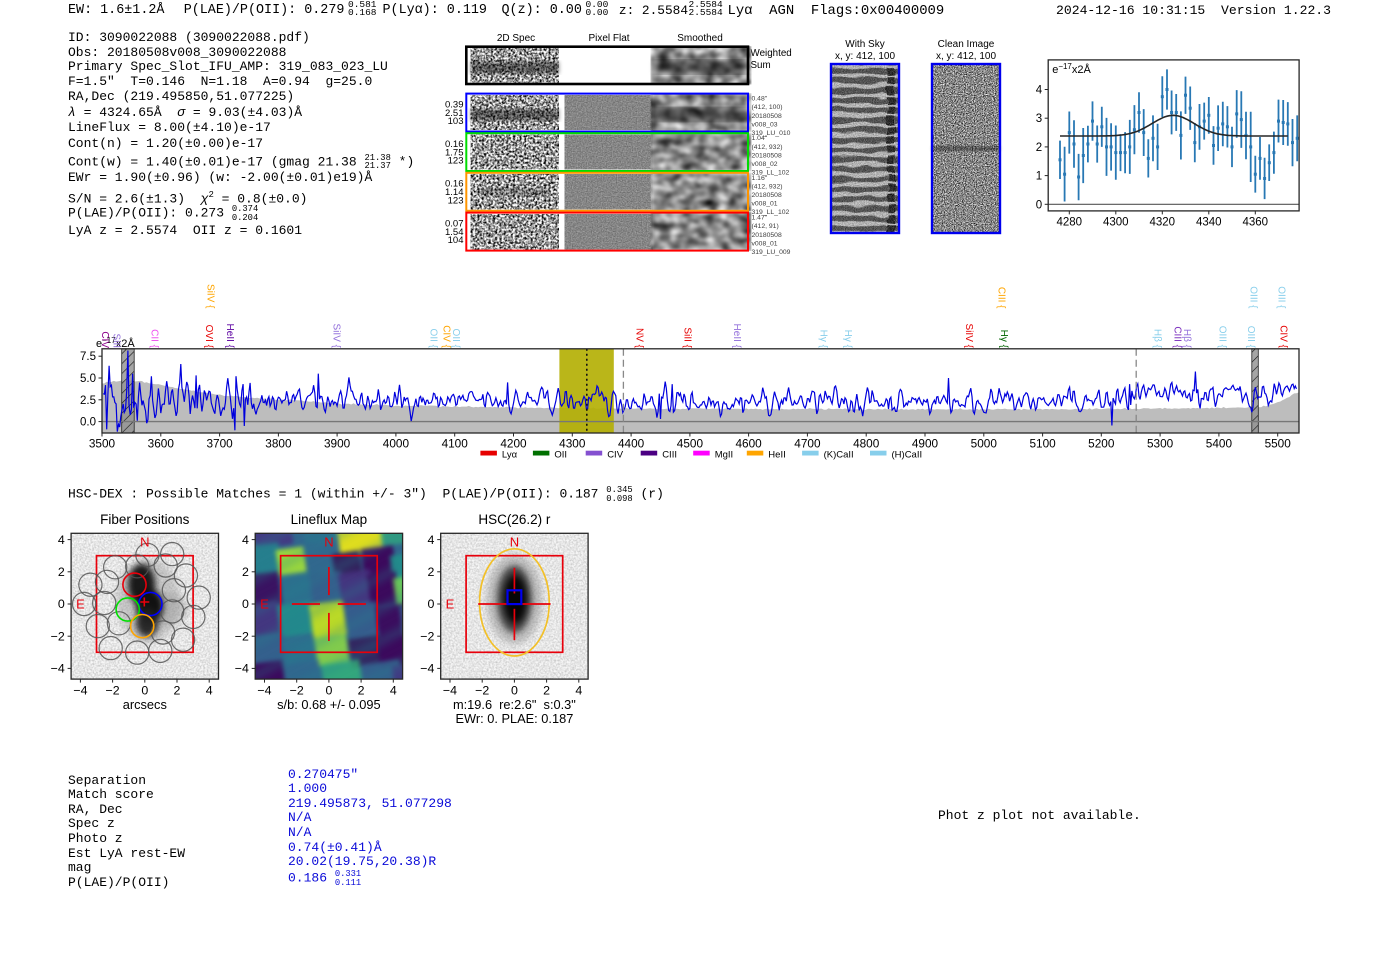 The image size is (1400, 953). Describe the element at coordinates (88, 423) in the screenshot. I see `svg-text: 0.0` at that location.